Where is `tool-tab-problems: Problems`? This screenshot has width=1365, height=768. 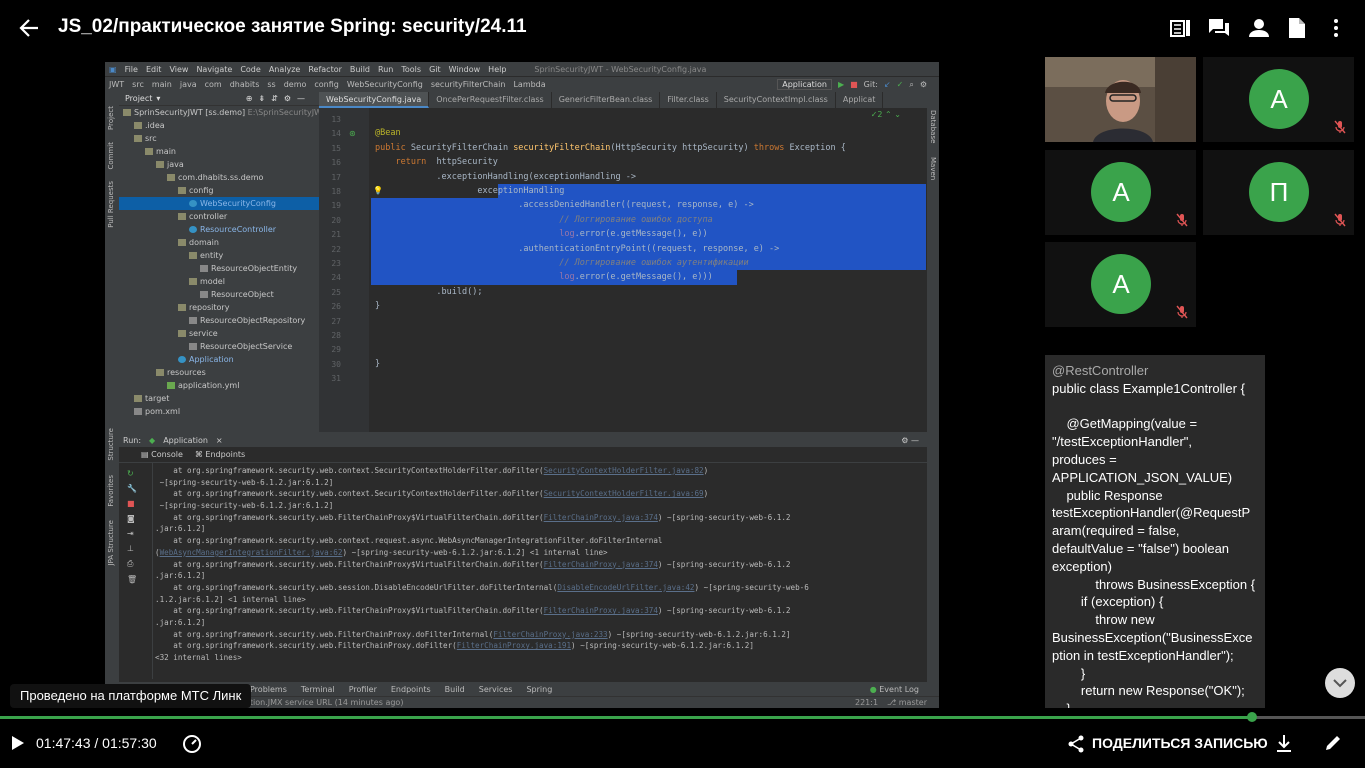
tool-tab-problems: Problems is located at coordinates (268, 689).